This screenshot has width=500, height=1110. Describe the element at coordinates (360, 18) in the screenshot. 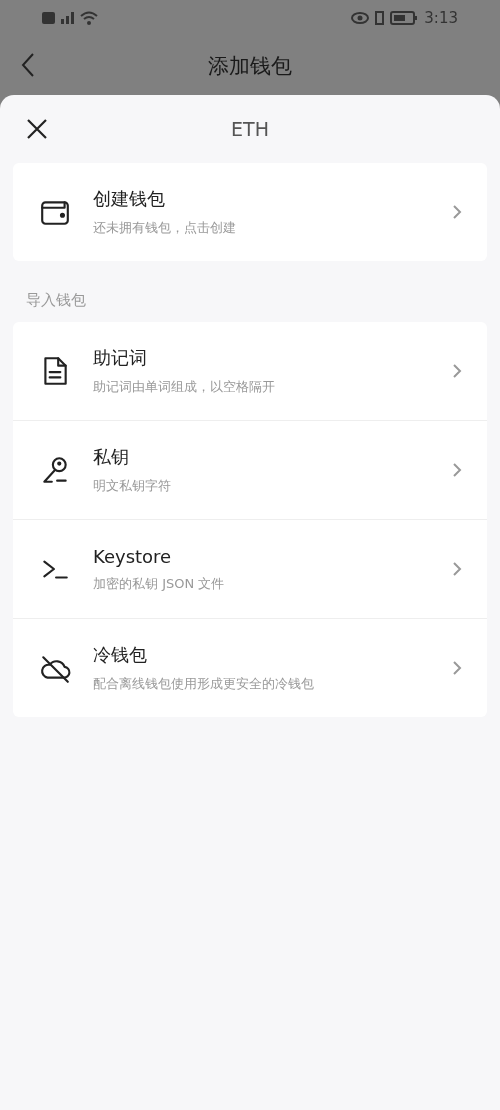

I see `eye-icon` at that location.